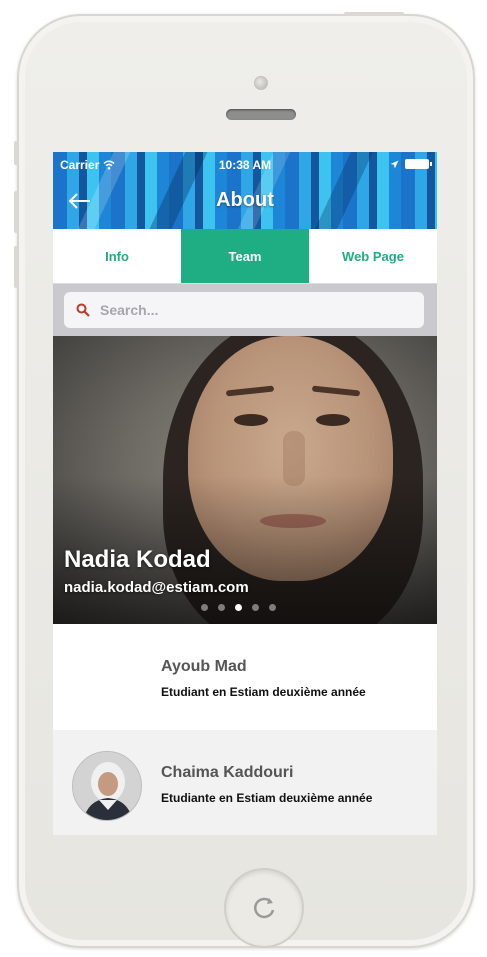 The image size is (487, 957). I want to click on front-camera, so click(261, 83).